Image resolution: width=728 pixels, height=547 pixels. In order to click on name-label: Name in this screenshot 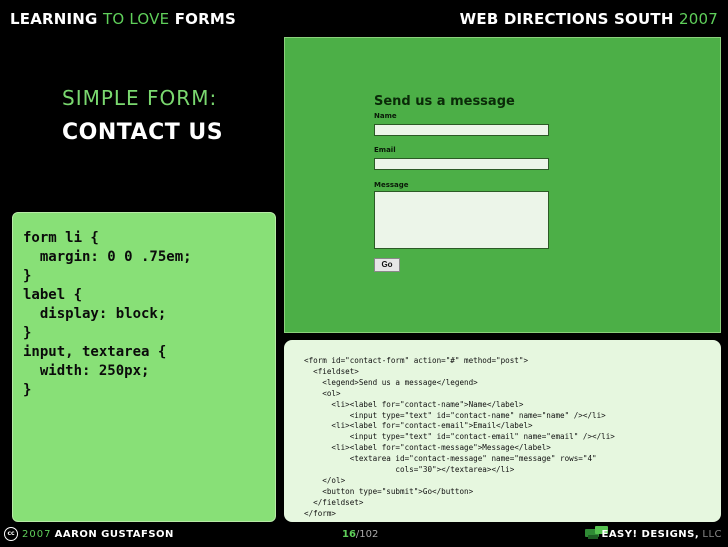, I will do `click(385, 116)`.